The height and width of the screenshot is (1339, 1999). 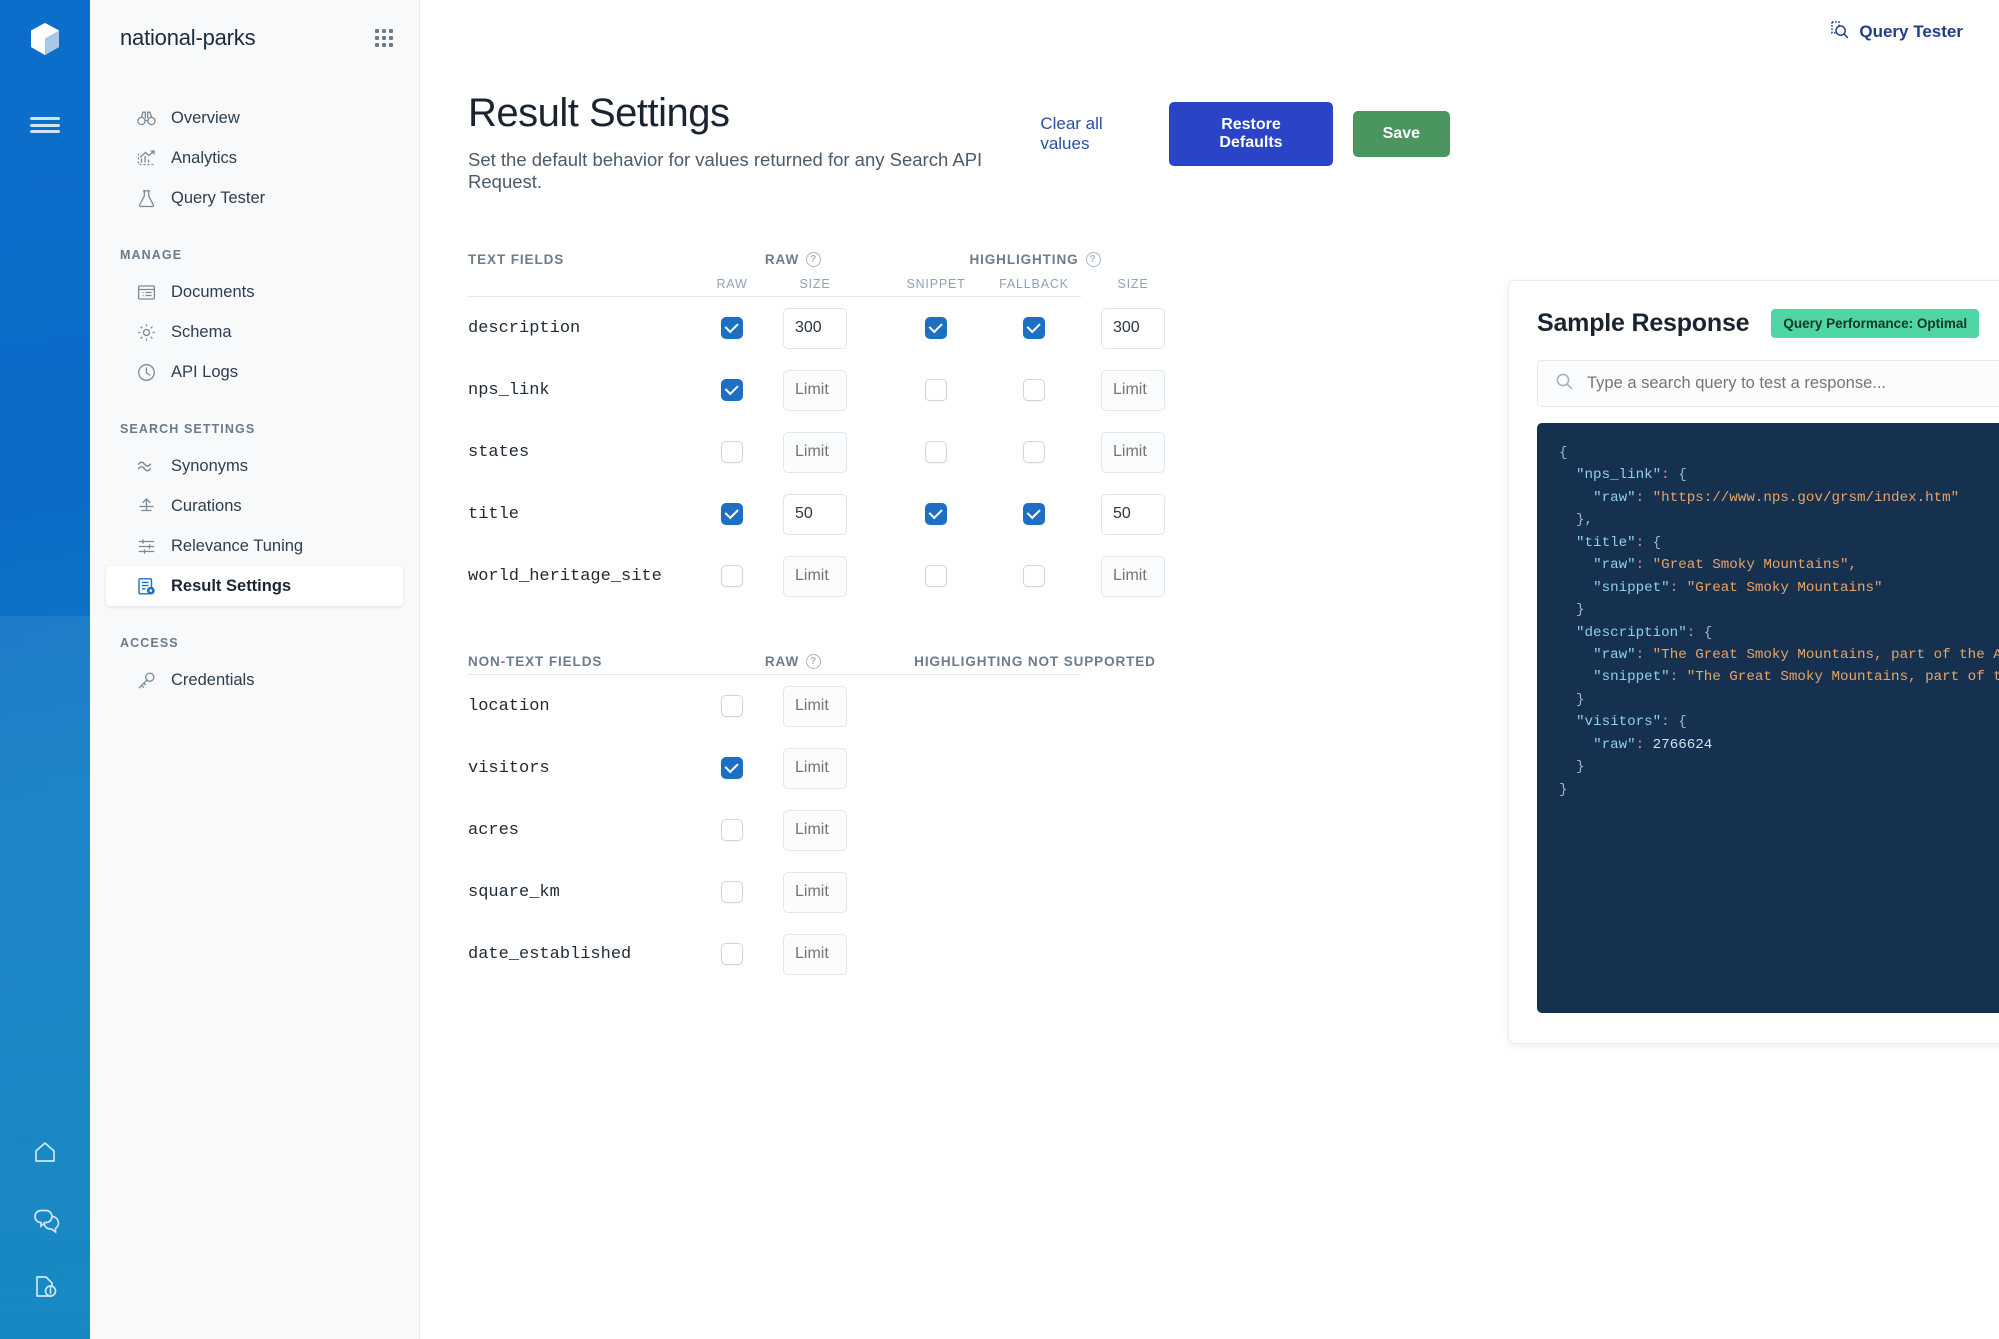 What do you see at coordinates (254, 332) in the screenshot?
I see `sidebar-item-schema: Schema` at bounding box center [254, 332].